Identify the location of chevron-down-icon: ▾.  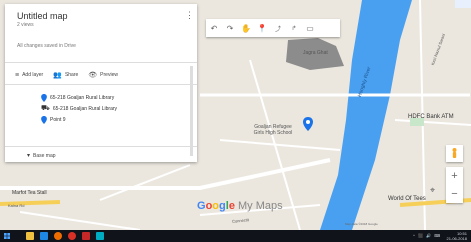
(29, 156).